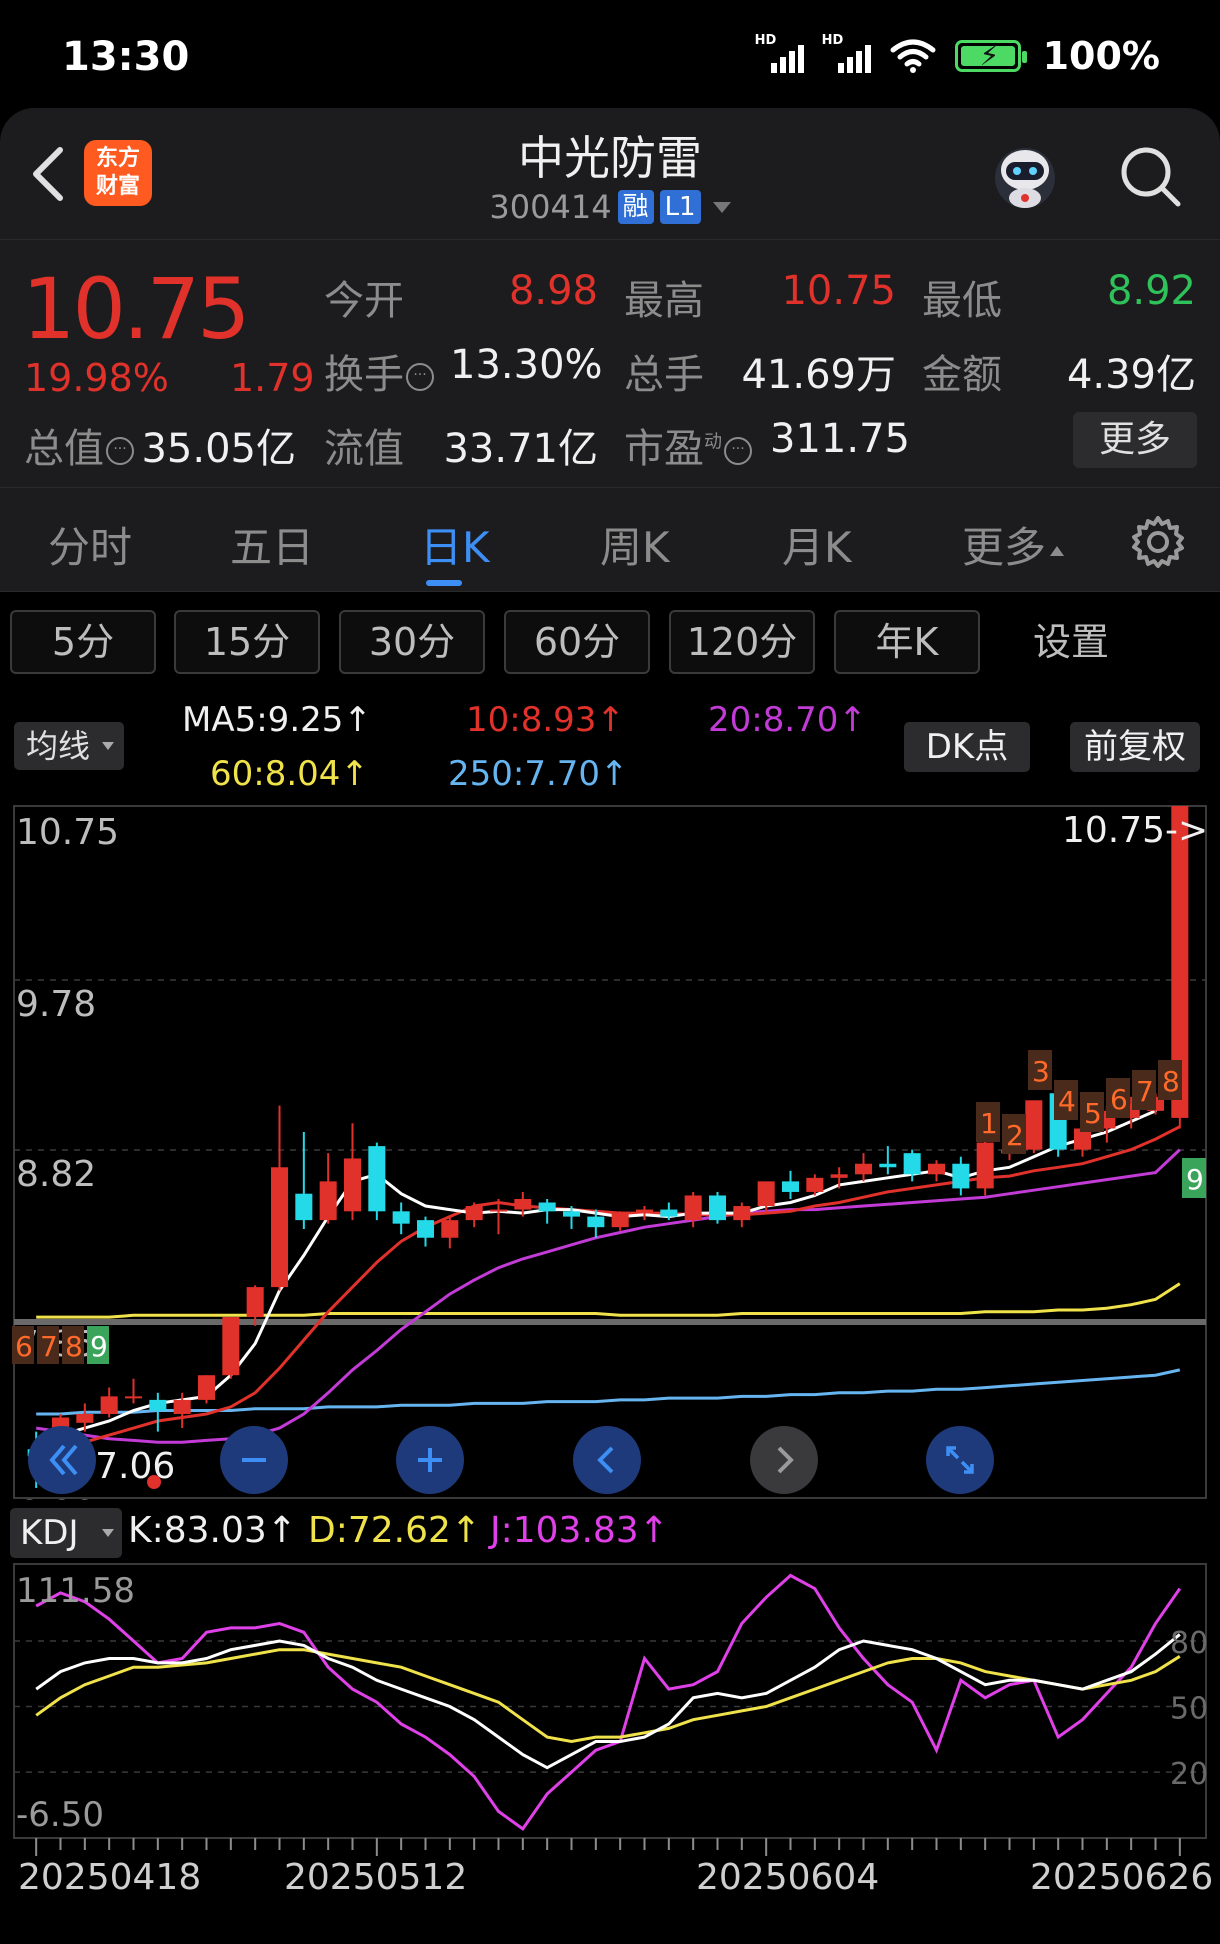 This screenshot has width=1220, height=1944. Describe the element at coordinates (635, 544) in the screenshot. I see `tab-weekly-k: 周K` at that location.